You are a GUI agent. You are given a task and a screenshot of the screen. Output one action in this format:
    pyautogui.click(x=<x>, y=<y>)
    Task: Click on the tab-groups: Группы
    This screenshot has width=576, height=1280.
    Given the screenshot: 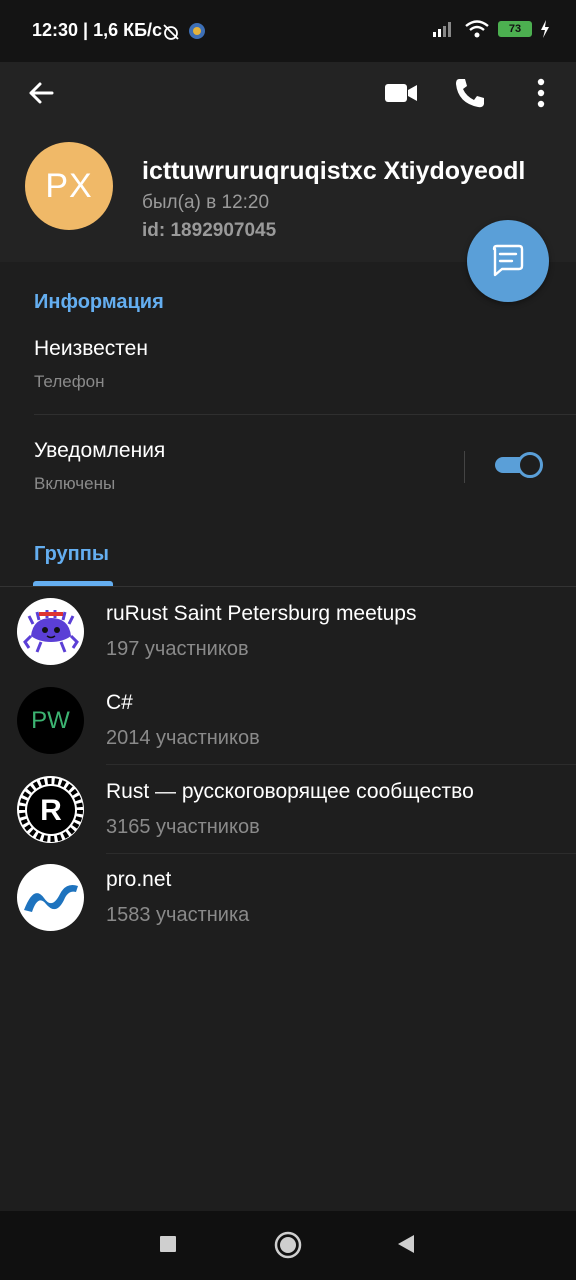 What is the action you would take?
    pyautogui.click(x=71, y=554)
    